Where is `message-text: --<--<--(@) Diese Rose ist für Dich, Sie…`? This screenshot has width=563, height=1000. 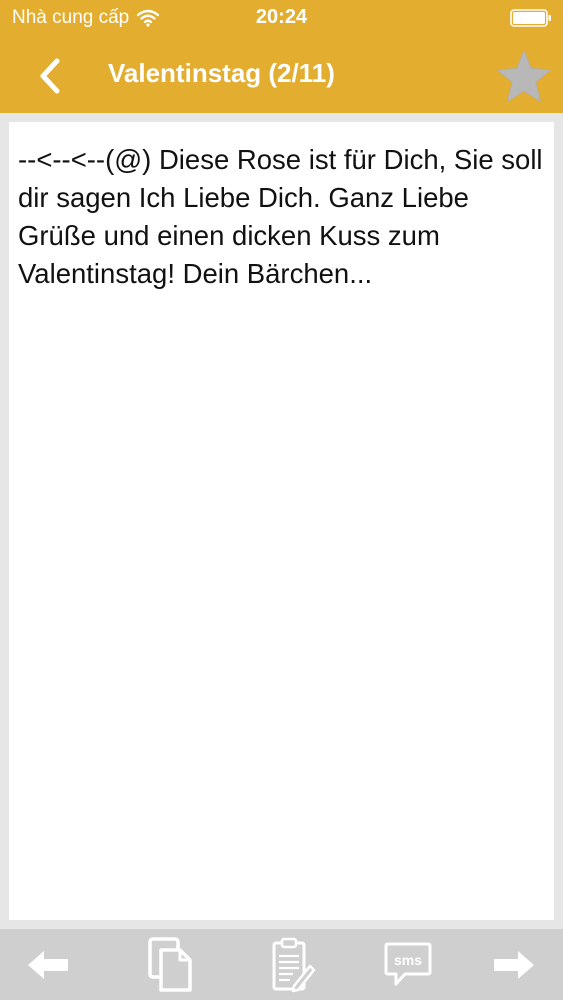
message-text: --<--<--(@) Diese Rose ist für Dich, Sie… is located at coordinates (283, 217).